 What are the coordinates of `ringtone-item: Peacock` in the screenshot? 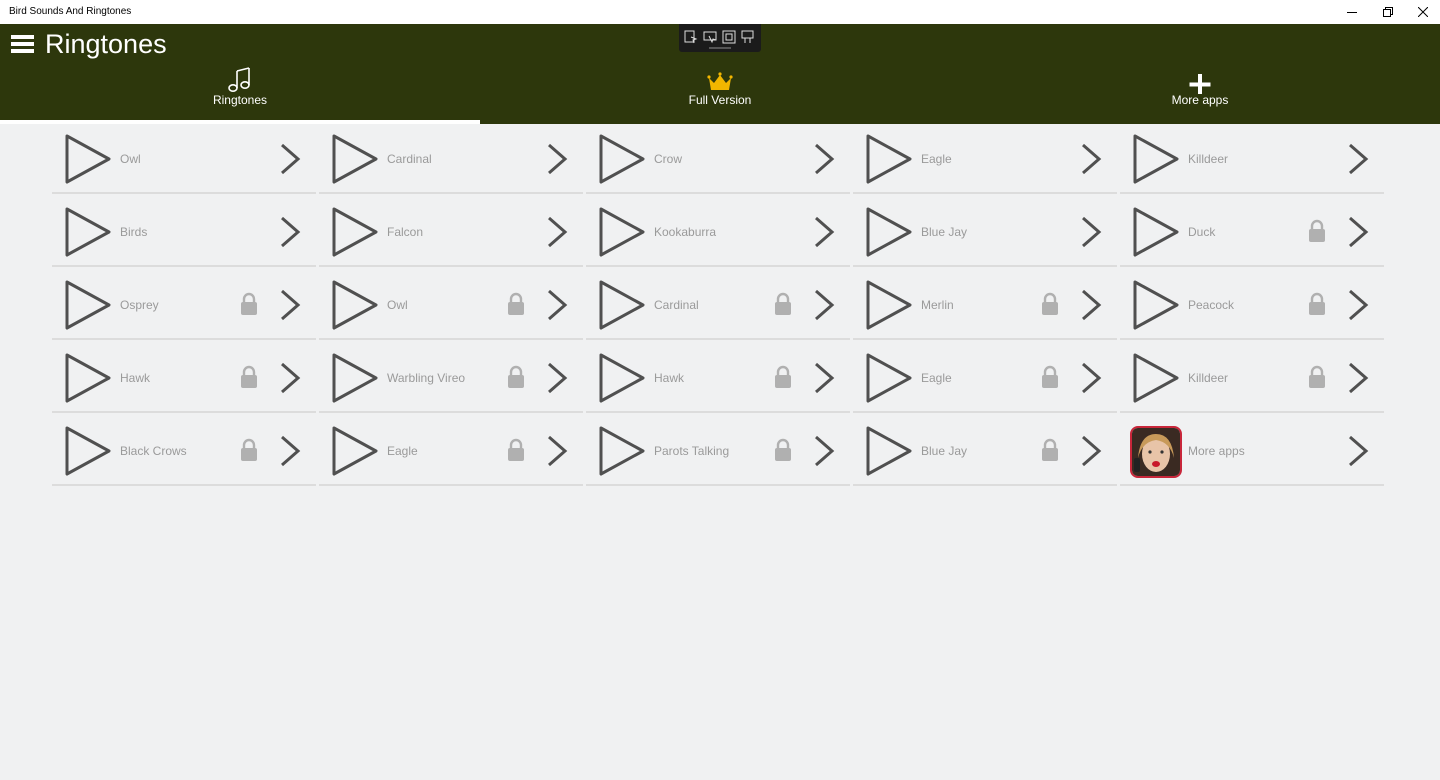 It's located at (1252, 305).